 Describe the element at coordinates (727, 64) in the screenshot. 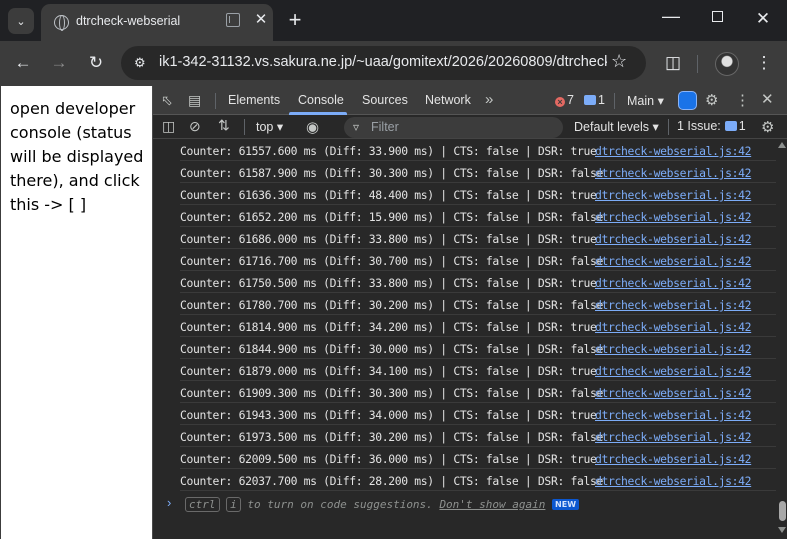

I see `profile-avatar` at that location.